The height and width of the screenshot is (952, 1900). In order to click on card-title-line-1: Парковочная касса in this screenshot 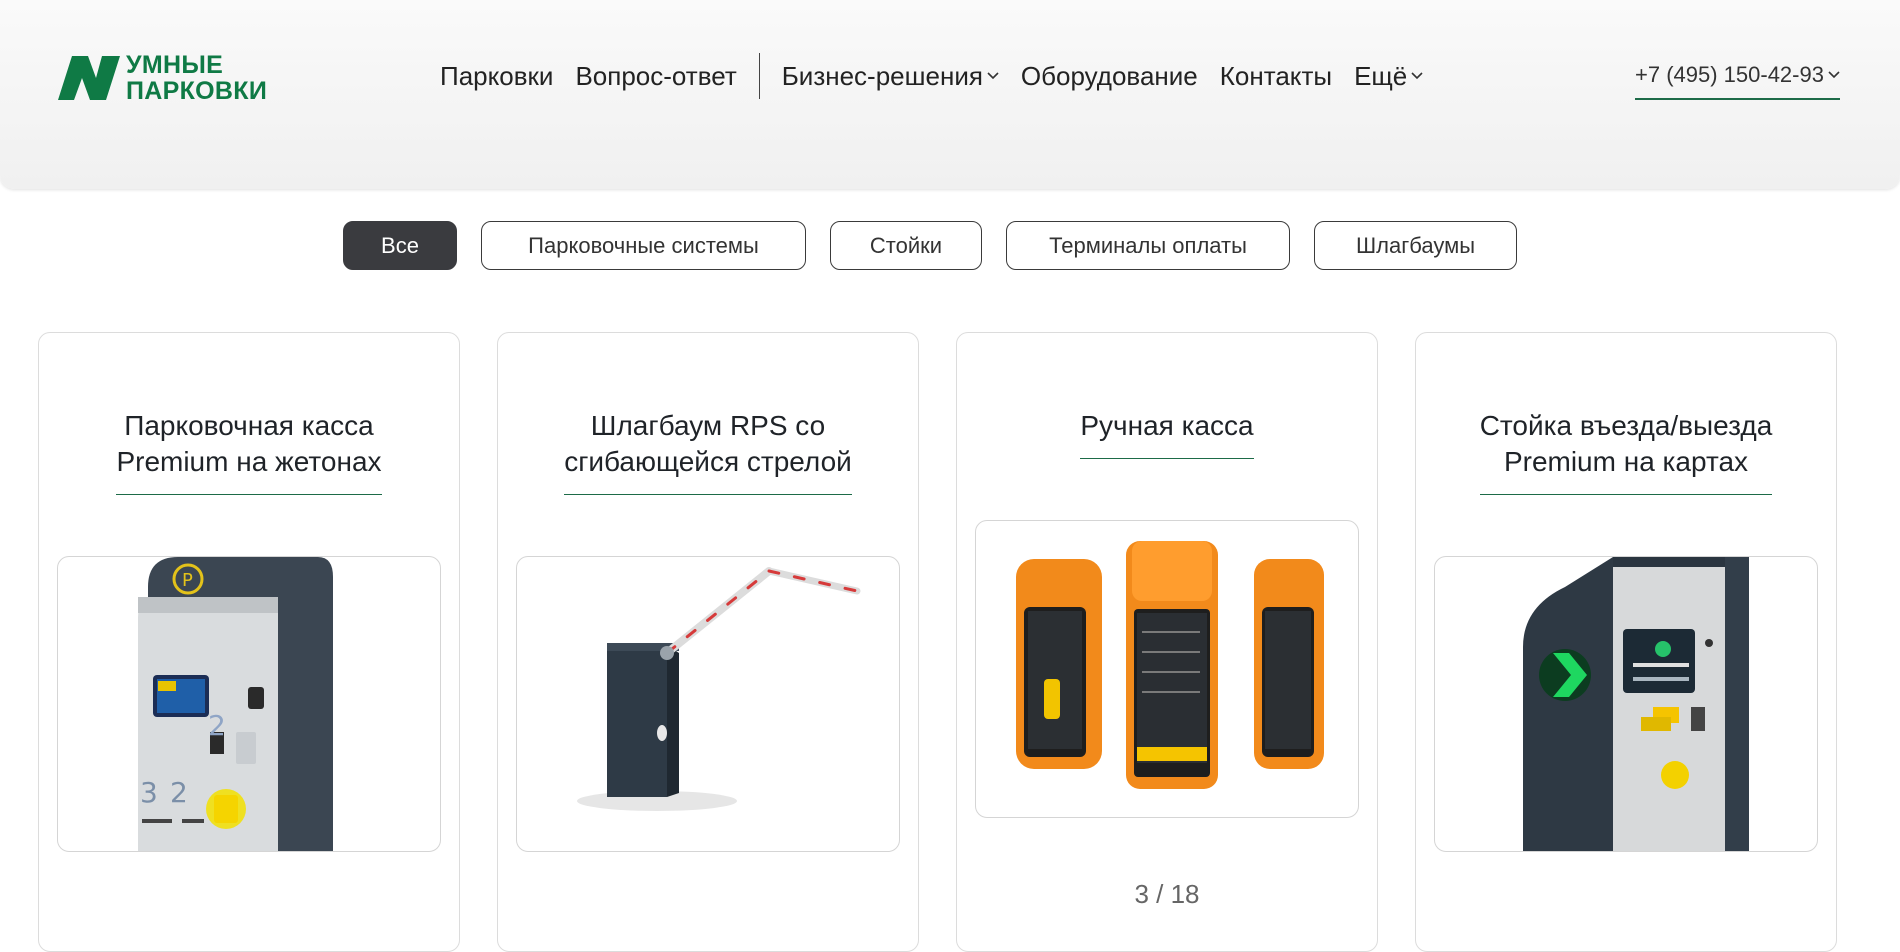, I will do `click(249, 425)`.